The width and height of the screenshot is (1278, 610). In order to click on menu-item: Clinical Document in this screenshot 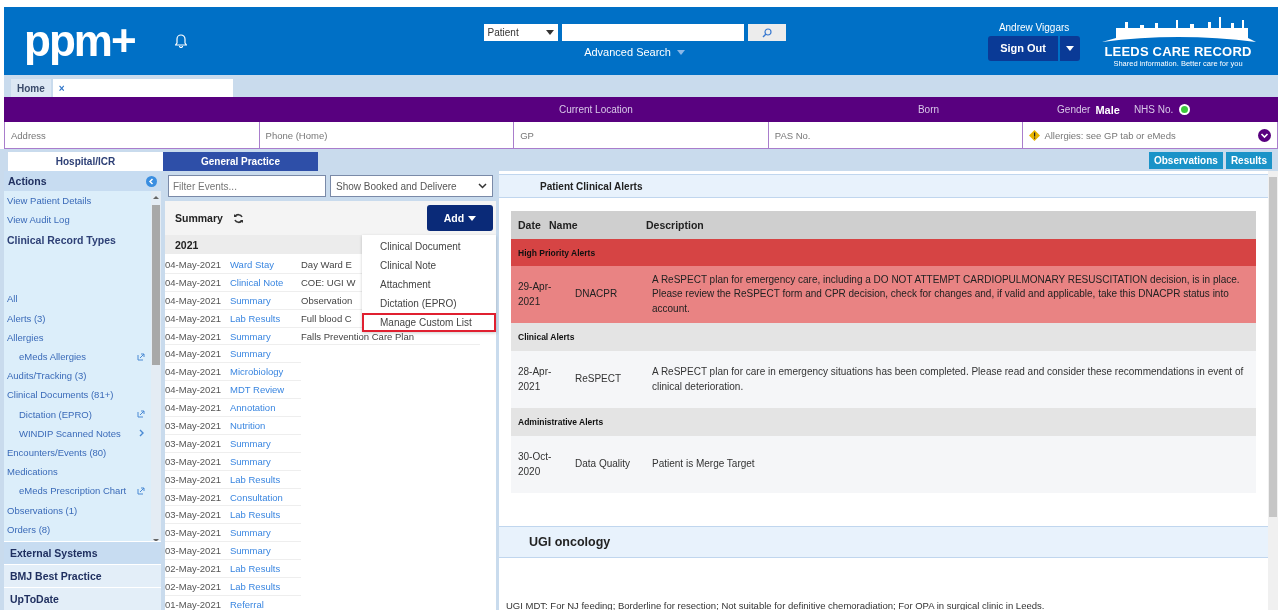, I will do `click(429, 246)`.